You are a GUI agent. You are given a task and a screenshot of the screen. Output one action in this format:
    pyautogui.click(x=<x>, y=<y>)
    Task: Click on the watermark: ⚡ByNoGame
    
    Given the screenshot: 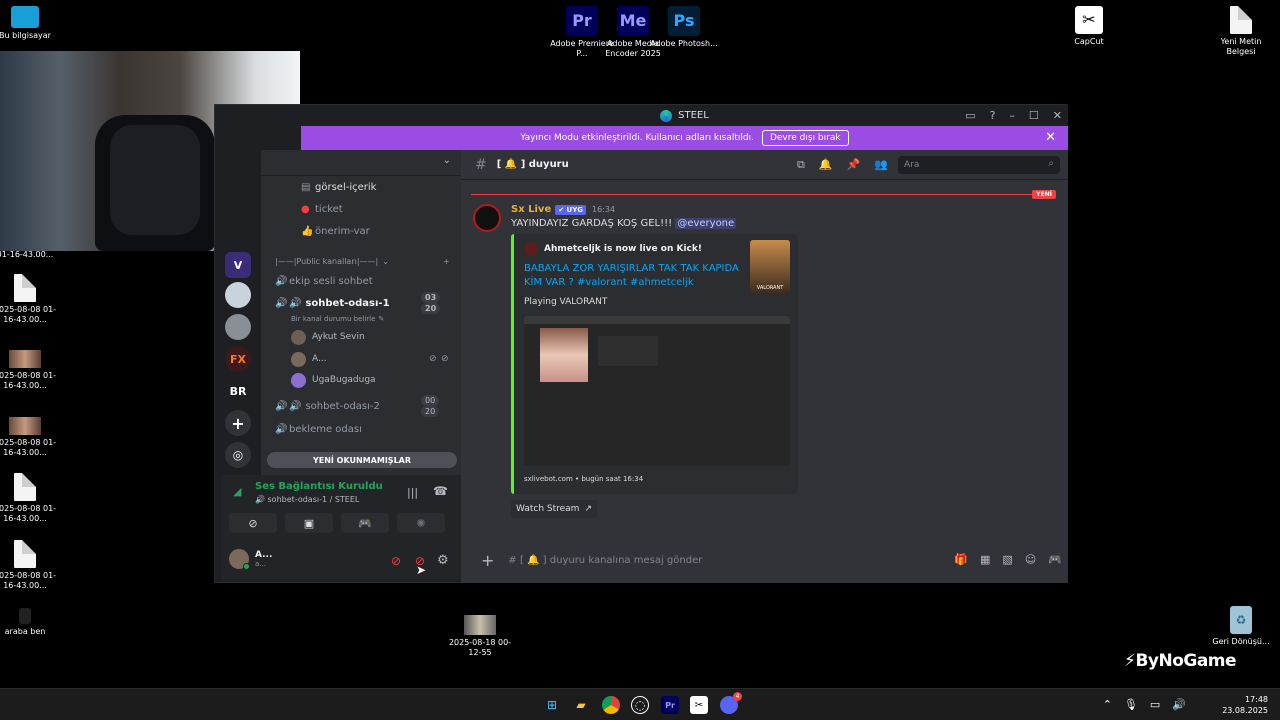 What is the action you would take?
    pyautogui.click(x=1180, y=661)
    